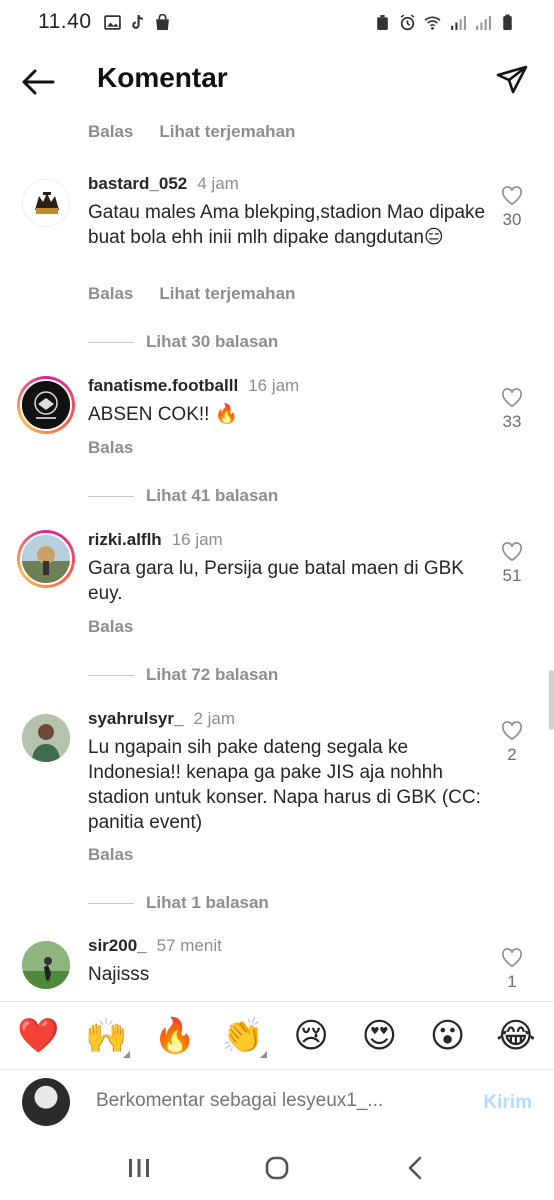 The height and width of the screenshot is (1200, 554). I want to click on comment-username: syahrulsyr_, so click(135, 719).